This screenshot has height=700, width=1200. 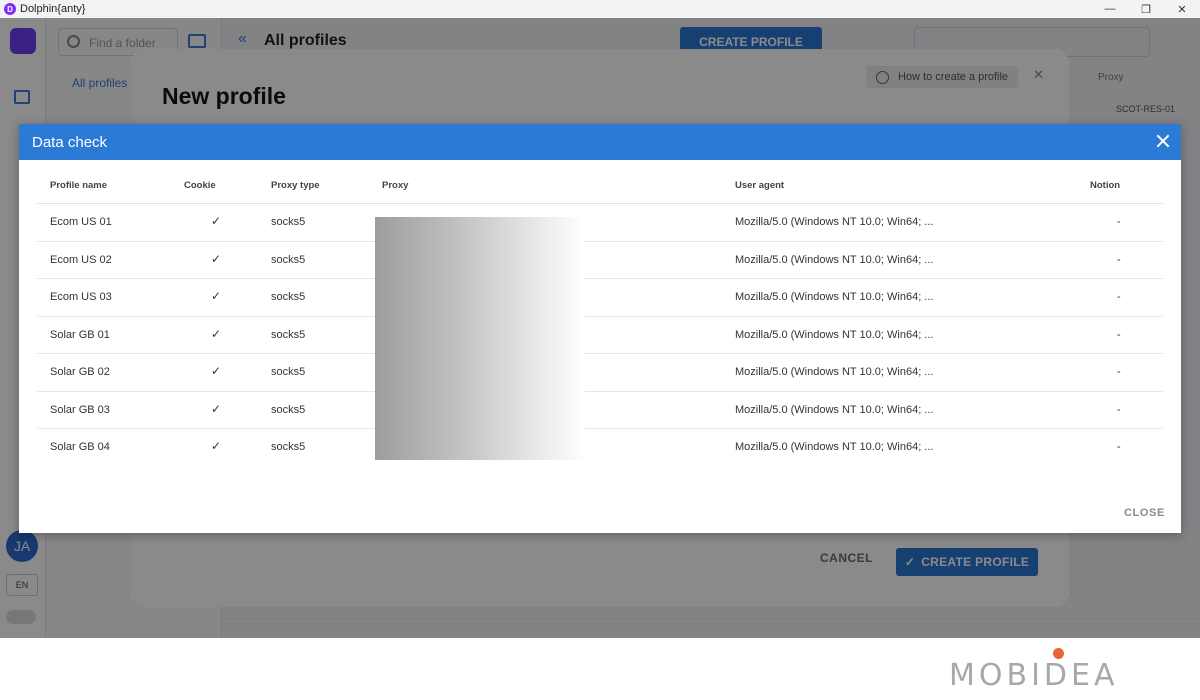 I want to click on profile-name: Solar GB 04, so click(x=80, y=447).